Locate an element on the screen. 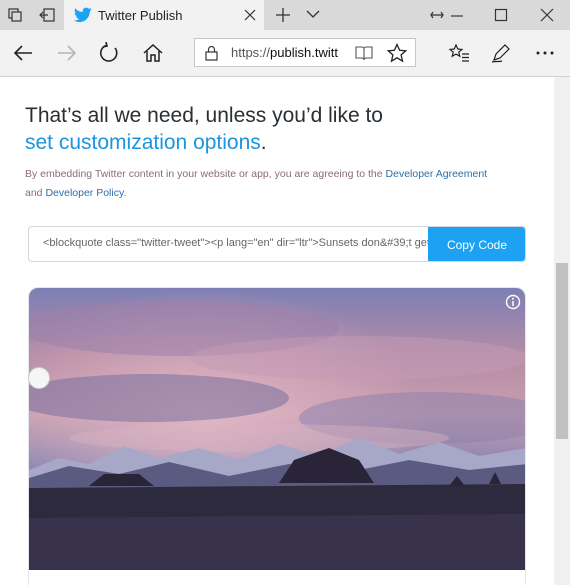  web-note-pen-icon is located at coordinates (501, 53).